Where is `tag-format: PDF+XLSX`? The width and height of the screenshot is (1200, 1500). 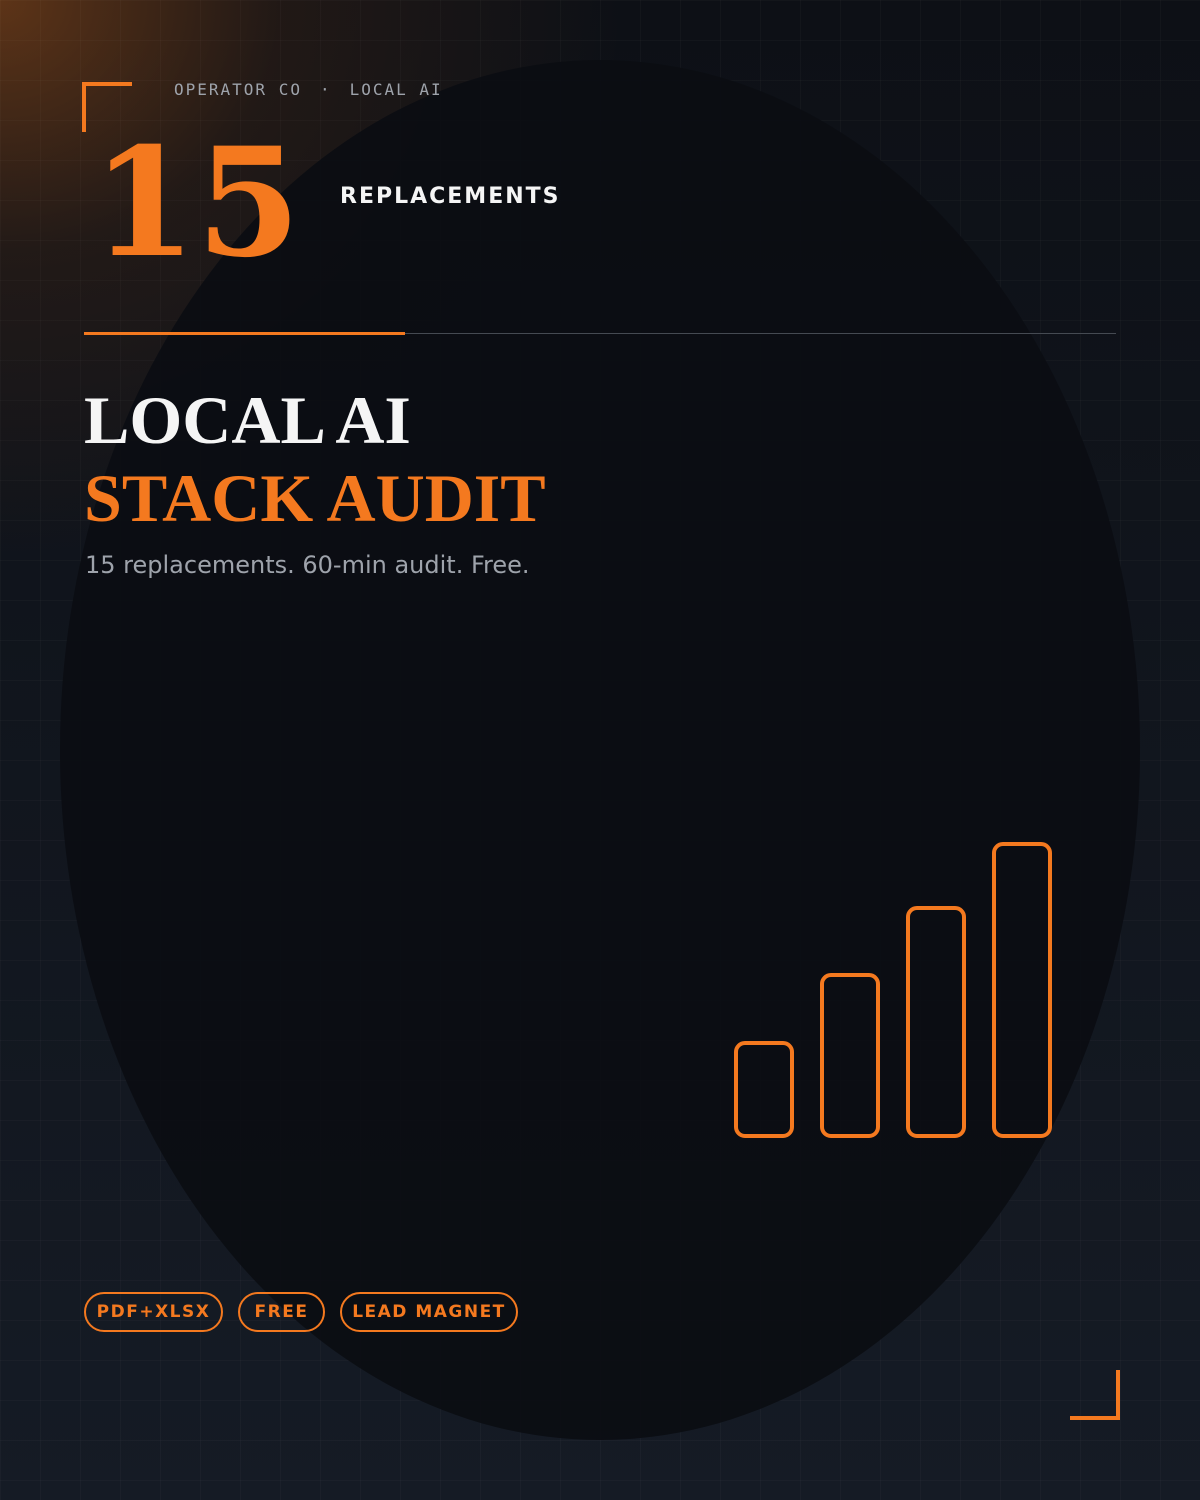 tag-format: PDF+XLSX is located at coordinates (153, 1312).